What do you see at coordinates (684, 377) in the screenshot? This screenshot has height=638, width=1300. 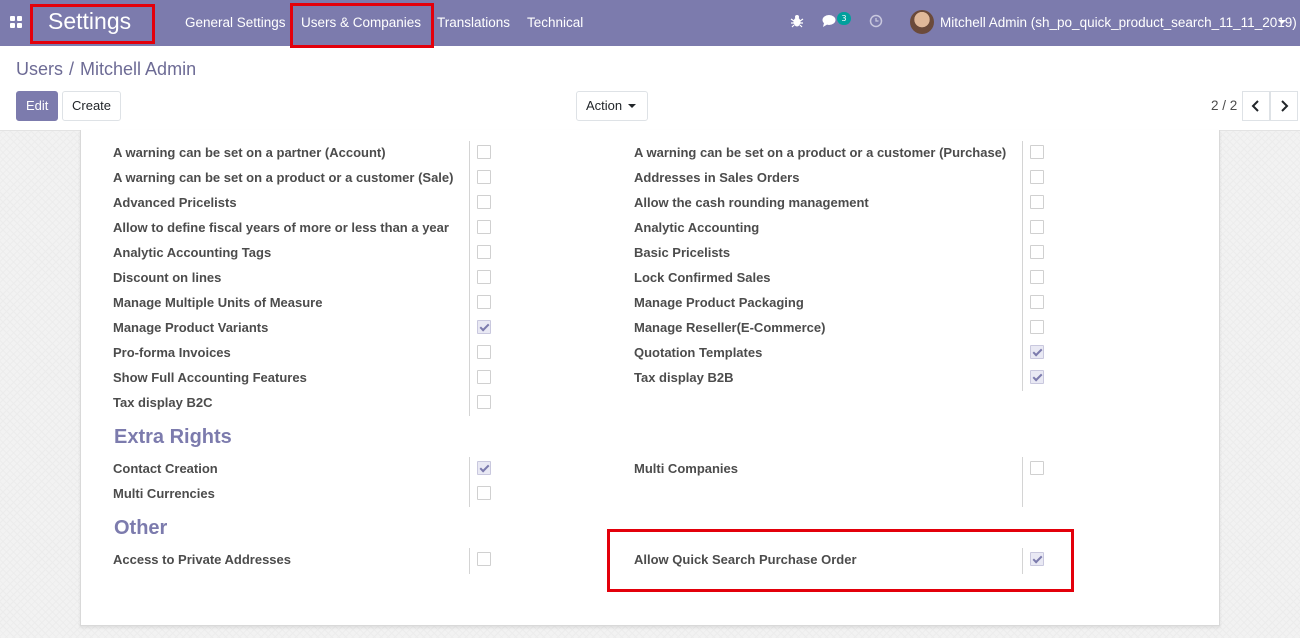 I see `right-label: Tax display B2B` at bounding box center [684, 377].